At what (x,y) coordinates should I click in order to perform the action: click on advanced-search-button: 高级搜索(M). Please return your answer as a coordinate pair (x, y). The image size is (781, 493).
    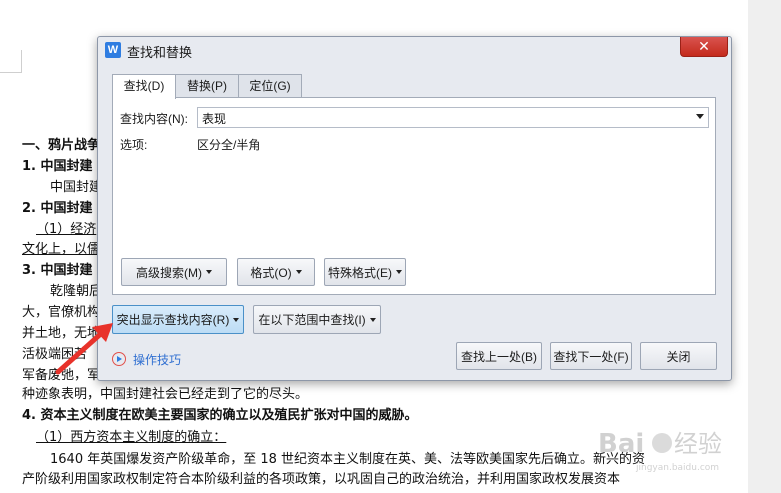
    Looking at the image, I should click on (174, 272).